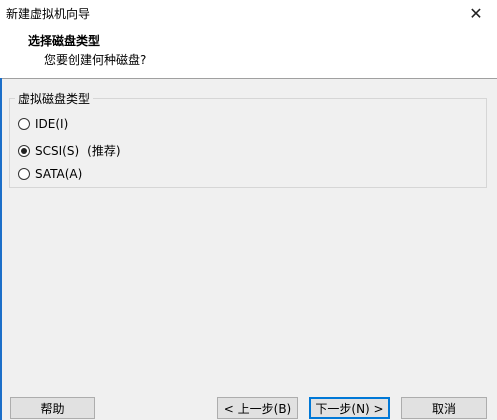 Image resolution: width=497 pixels, height=420 pixels. Describe the element at coordinates (104, 151) in the screenshot. I see `recommended-label: (推荐)` at that location.